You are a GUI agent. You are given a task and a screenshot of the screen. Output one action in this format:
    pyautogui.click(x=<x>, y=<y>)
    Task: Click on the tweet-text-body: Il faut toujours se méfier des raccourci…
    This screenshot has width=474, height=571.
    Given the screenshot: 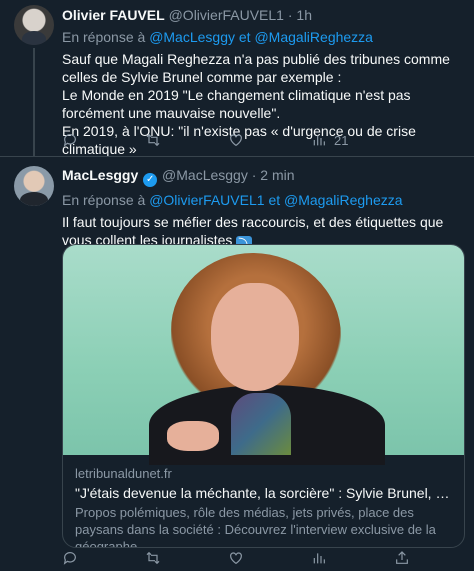 What is the action you would take?
    pyautogui.click(x=253, y=231)
    